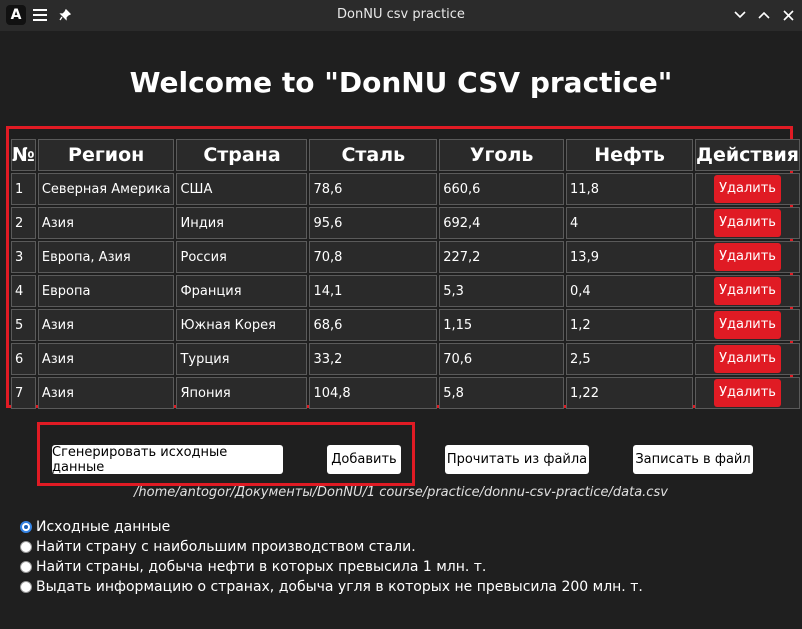 Image resolution: width=802 pixels, height=629 pixels. Describe the element at coordinates (502, 393) in the screenshot. I see `cell-coal: 5,8` at that location.